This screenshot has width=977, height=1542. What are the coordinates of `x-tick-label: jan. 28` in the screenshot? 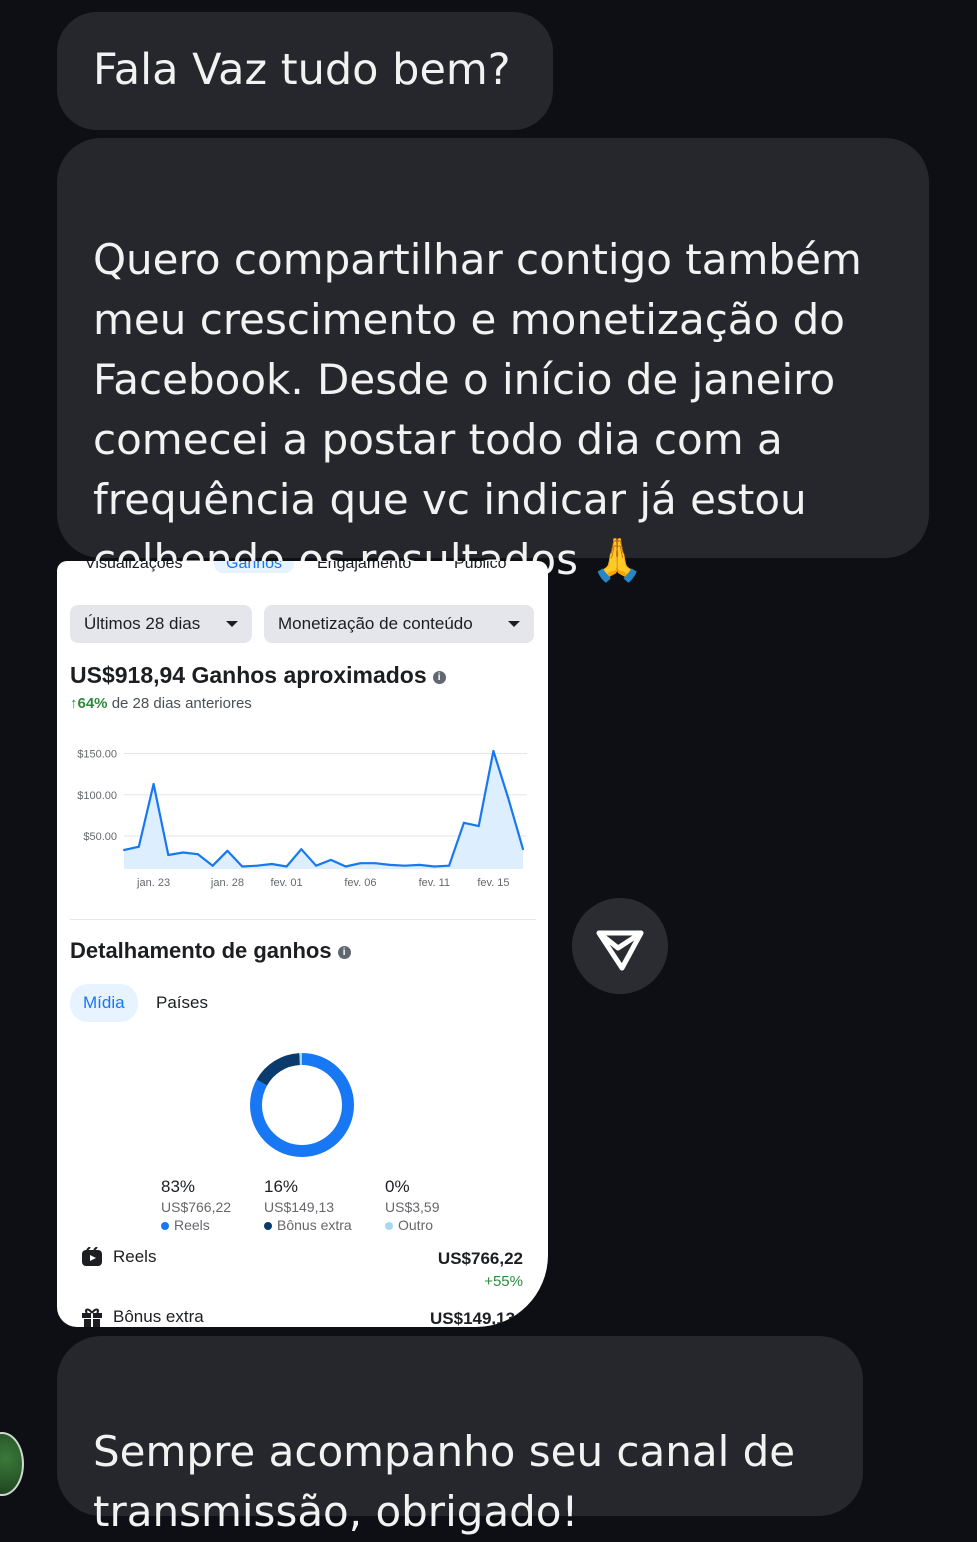 It's located at (227, 883).